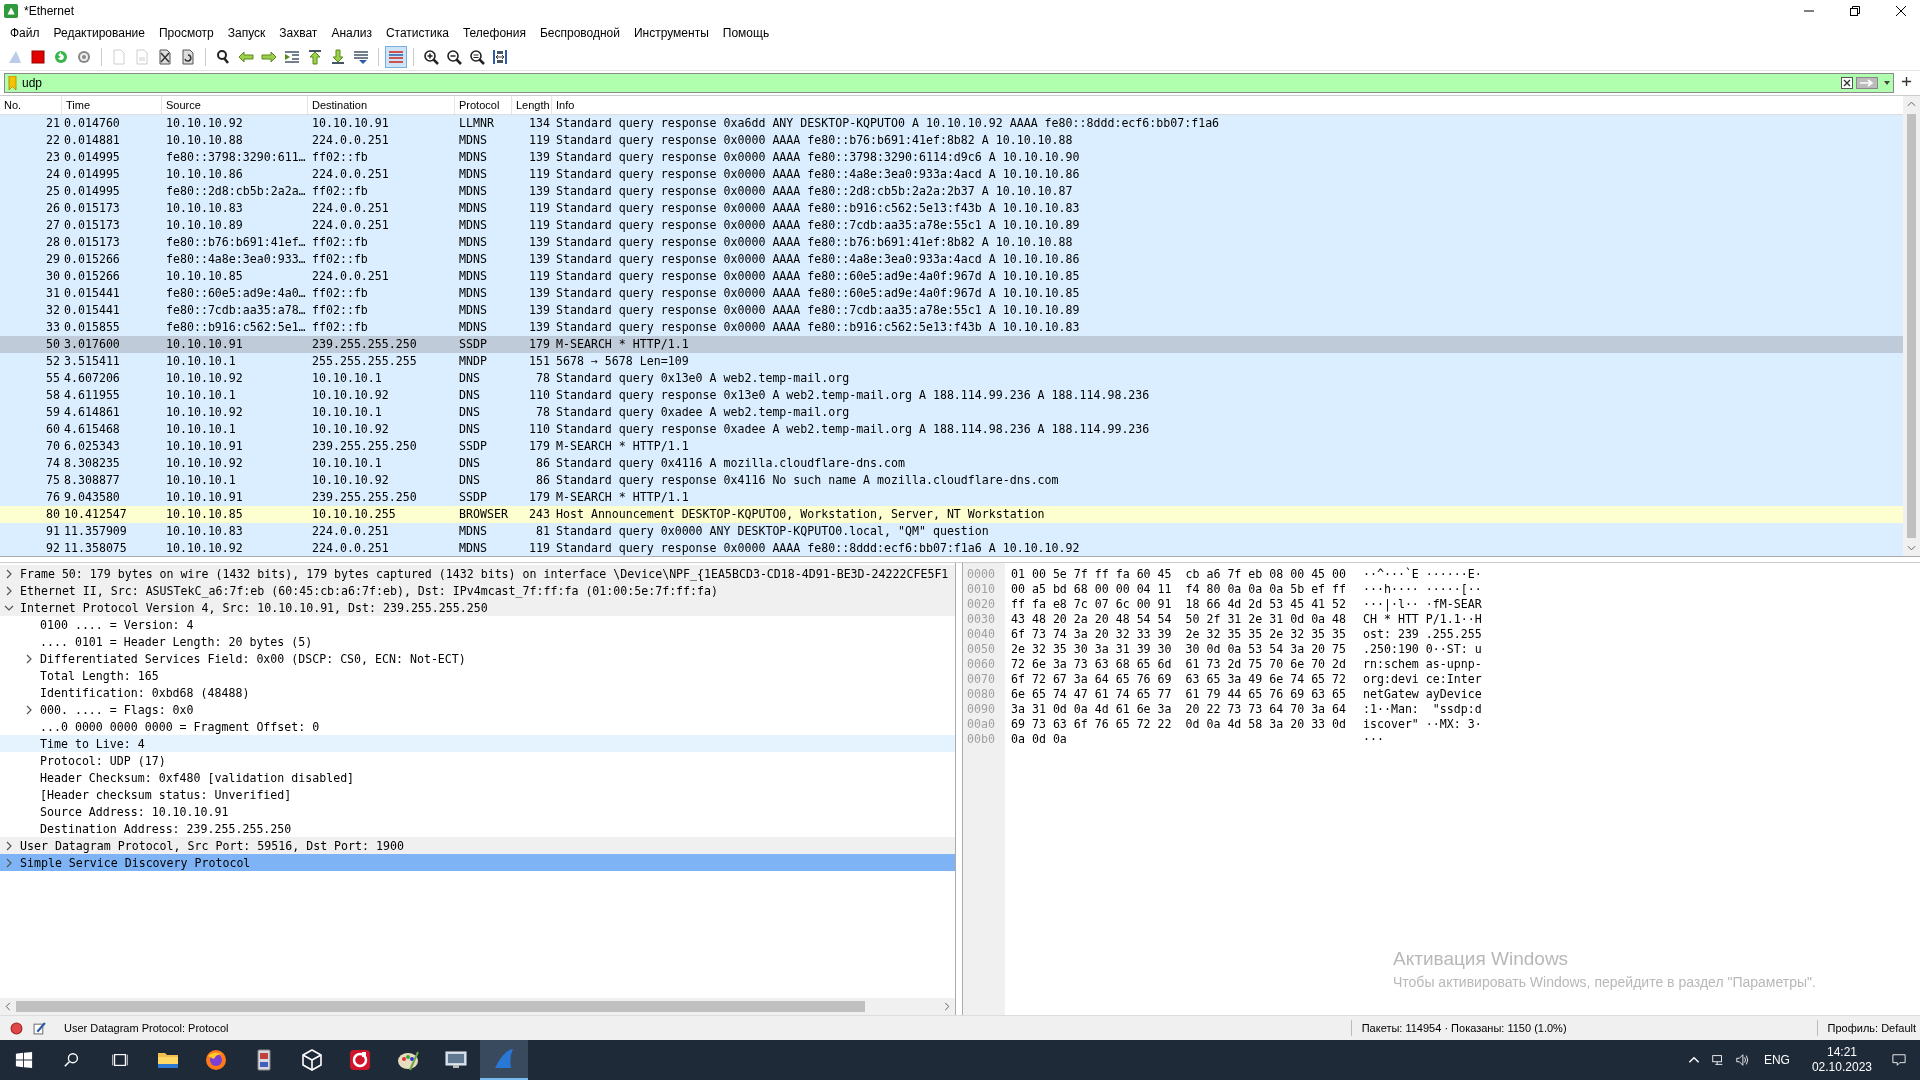  I want to click on column-header: Info, so click(1227, 105).